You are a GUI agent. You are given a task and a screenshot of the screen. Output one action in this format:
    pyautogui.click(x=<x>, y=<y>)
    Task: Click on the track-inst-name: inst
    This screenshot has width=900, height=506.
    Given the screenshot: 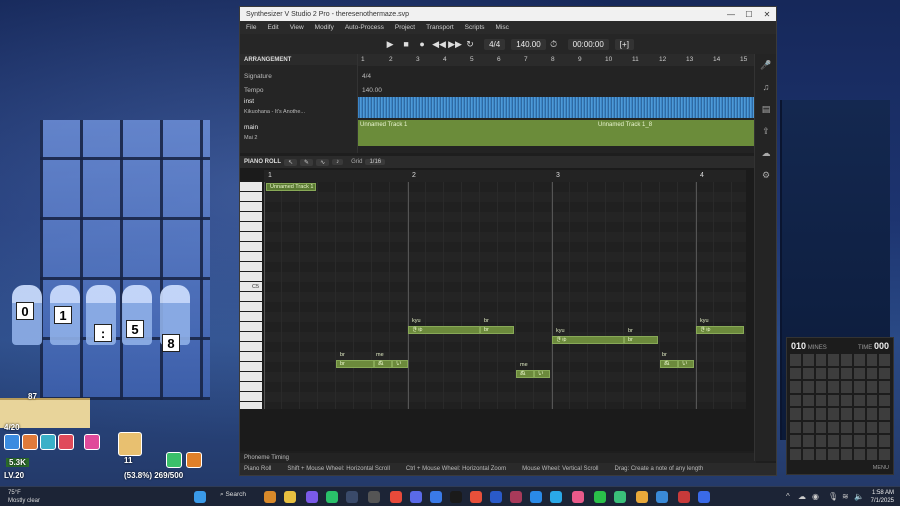 What is the action you would take?
    pyautogui.click(x=249, y=101)
    